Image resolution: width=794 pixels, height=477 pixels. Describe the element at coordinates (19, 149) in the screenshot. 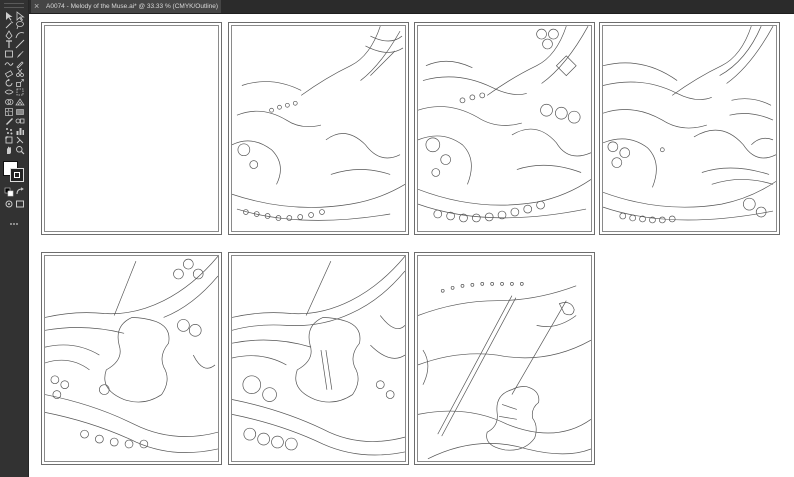

I see `zoom-tool-icon` at that location.